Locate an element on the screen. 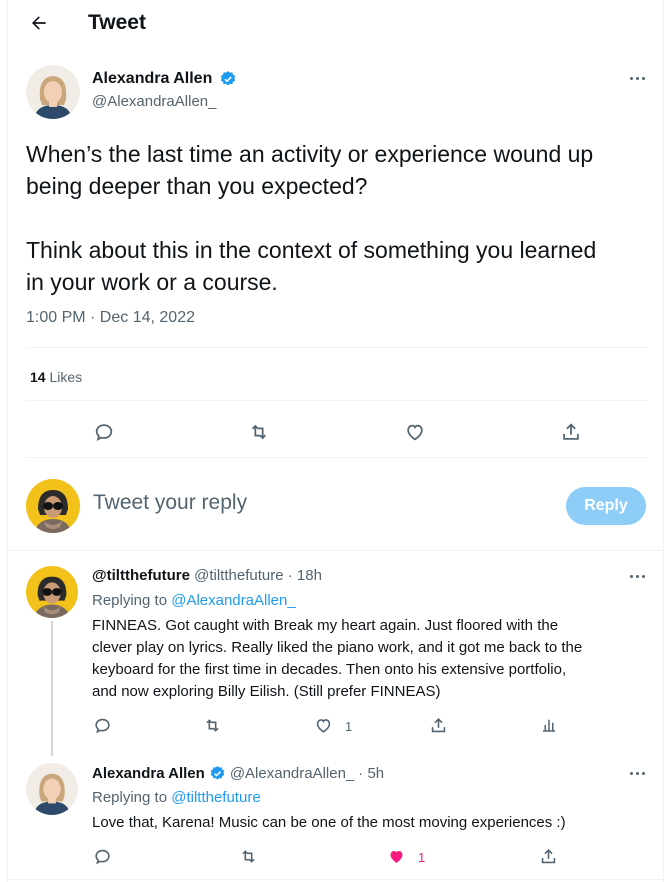  like-button is located at coordinates (415, 432).